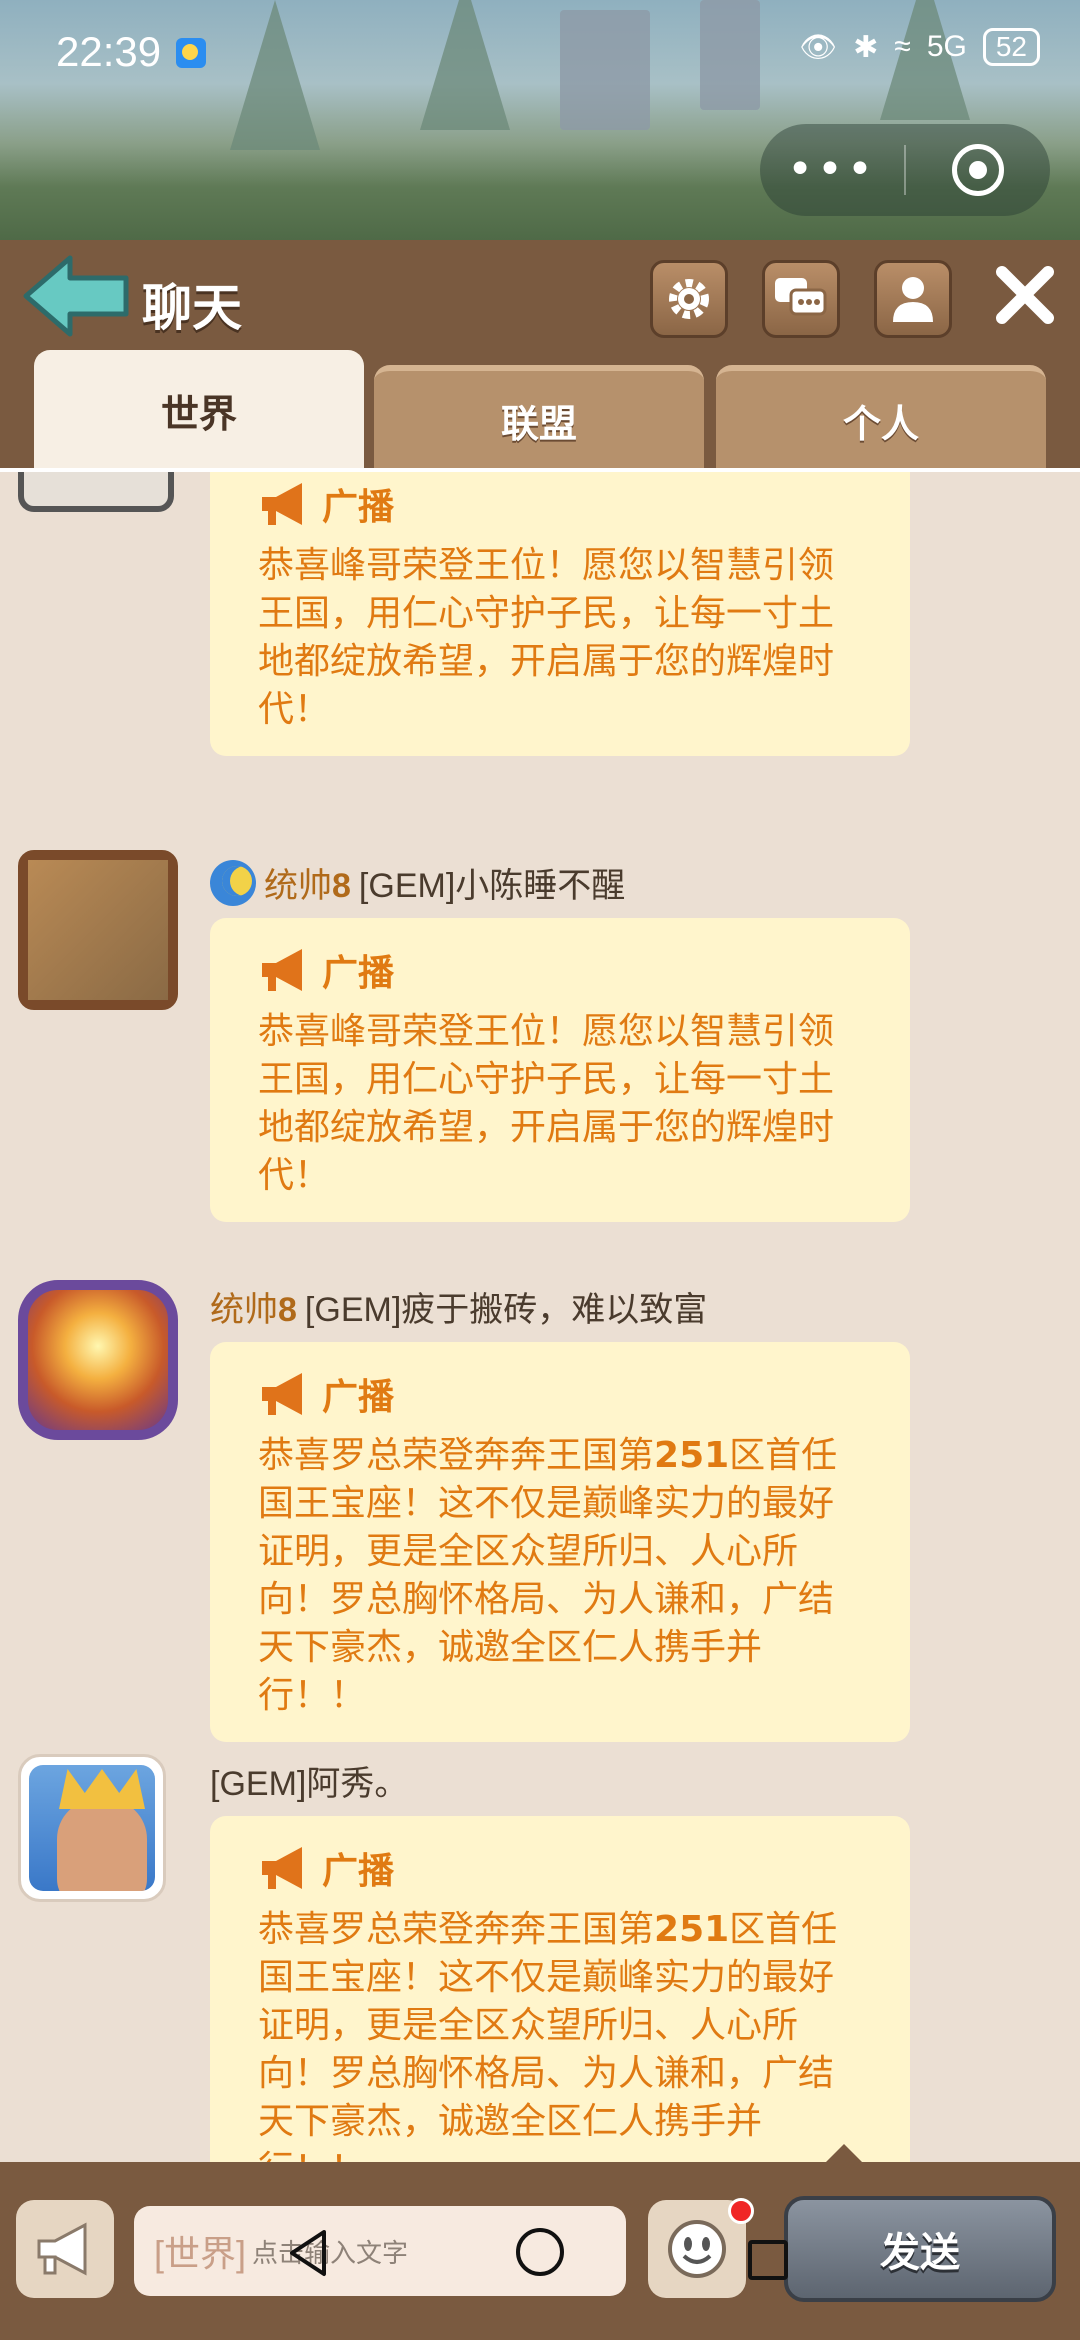 The height and width of the screenshot is (2340, 1080). I want to click on game-scene-background: 22:39 👁 ✱ ≈ 5G 52 •••, so click(540, 120).